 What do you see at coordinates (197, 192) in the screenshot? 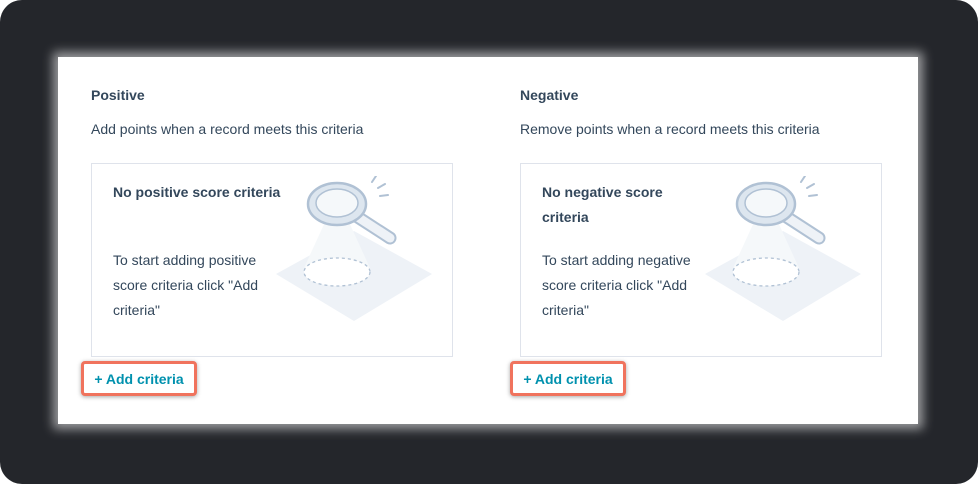
I see `positive-empty-title: No positive score criteria` at bounding box center [197, 192].